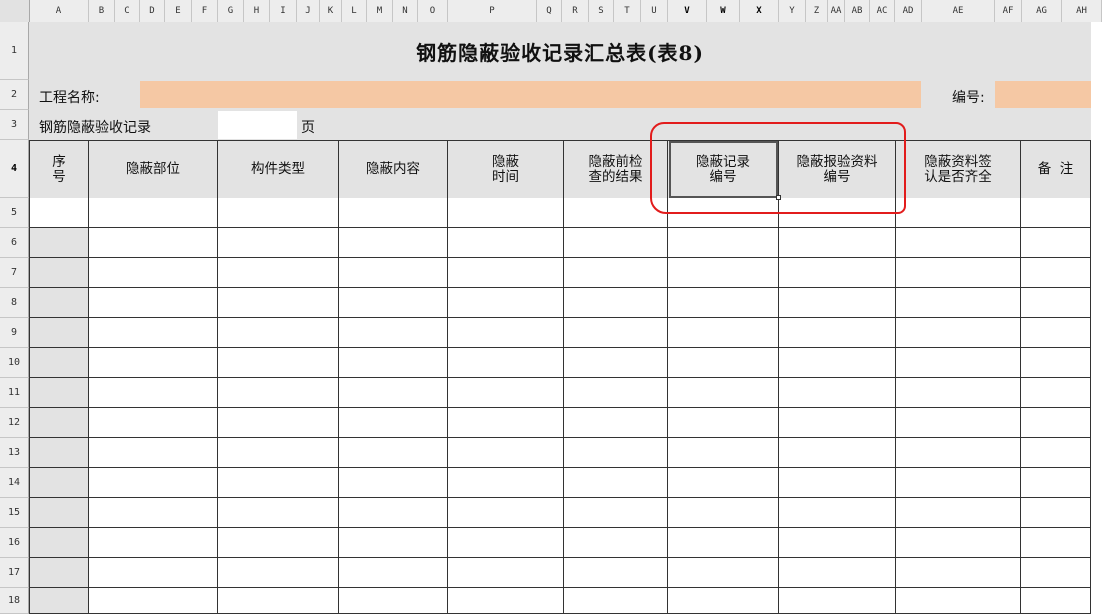 This screenshot has height=614, width=1102. I want to click on column-header-c: C, so click(127, 11).